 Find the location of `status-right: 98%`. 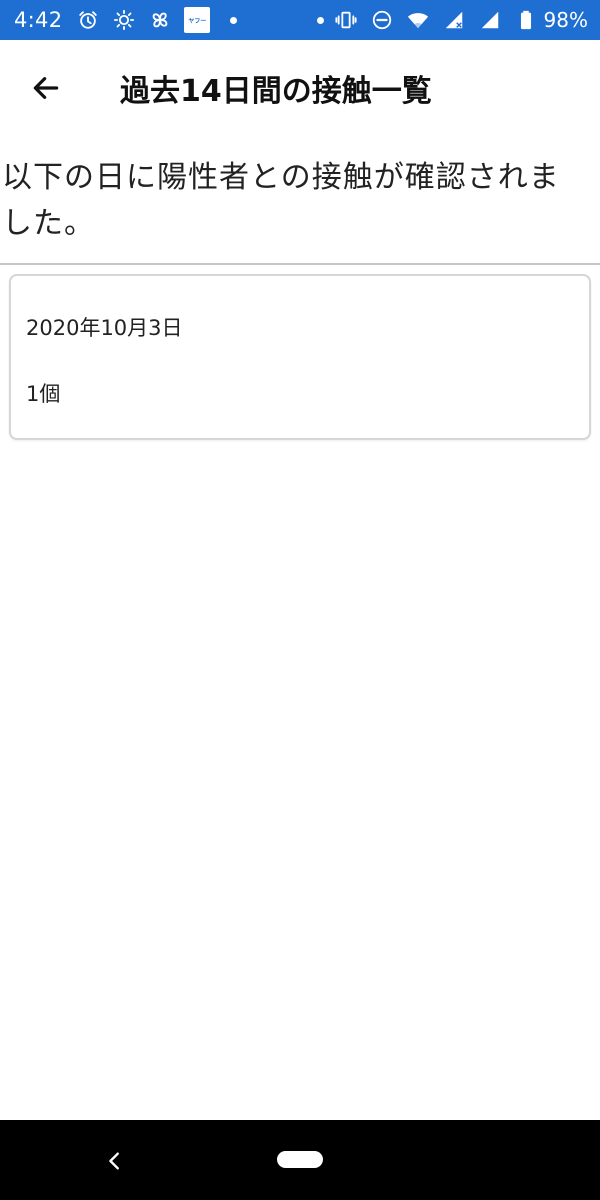

status-right: 98% is located at coordinates (449, 20).